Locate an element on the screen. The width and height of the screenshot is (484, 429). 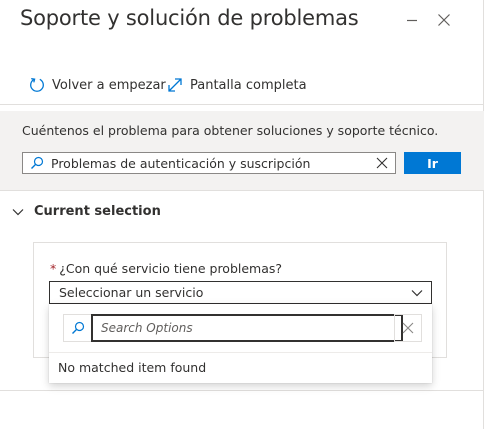
service-question-text: ¿Con qué servicio tiene problemas? is located at coordinates (171, 268).